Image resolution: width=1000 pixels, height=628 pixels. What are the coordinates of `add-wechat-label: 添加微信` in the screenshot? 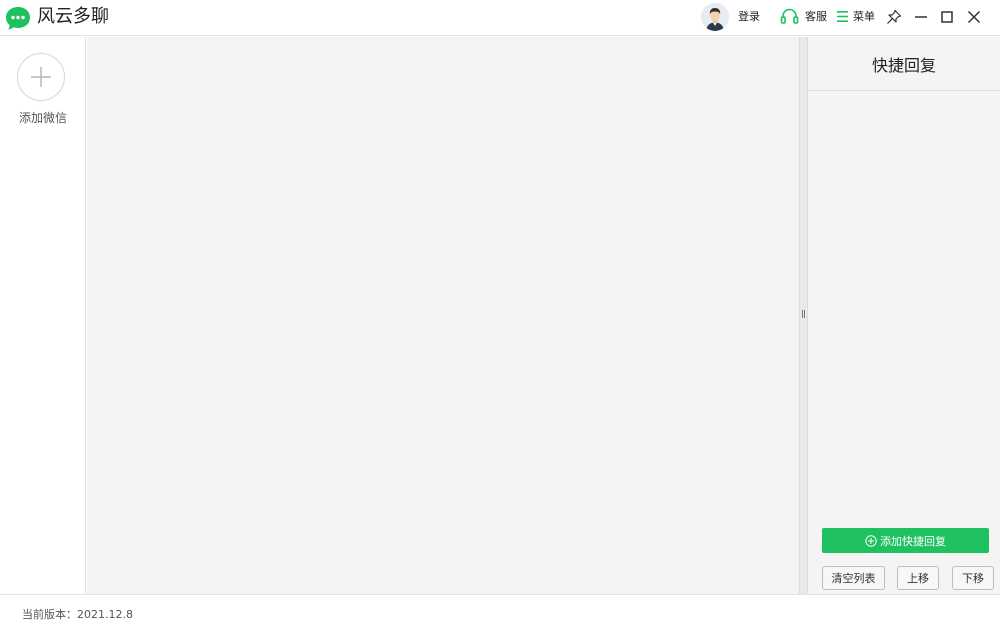 It's located at (42, 118).